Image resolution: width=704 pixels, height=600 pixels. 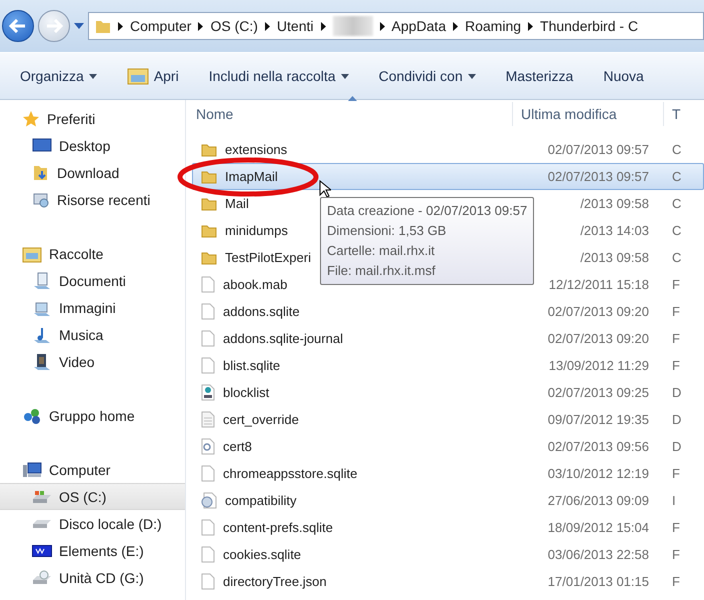 What do you see at coordinates (137, 76) in the screenshot?
I see `open-folder-icon` at bounding box center [137, 76].